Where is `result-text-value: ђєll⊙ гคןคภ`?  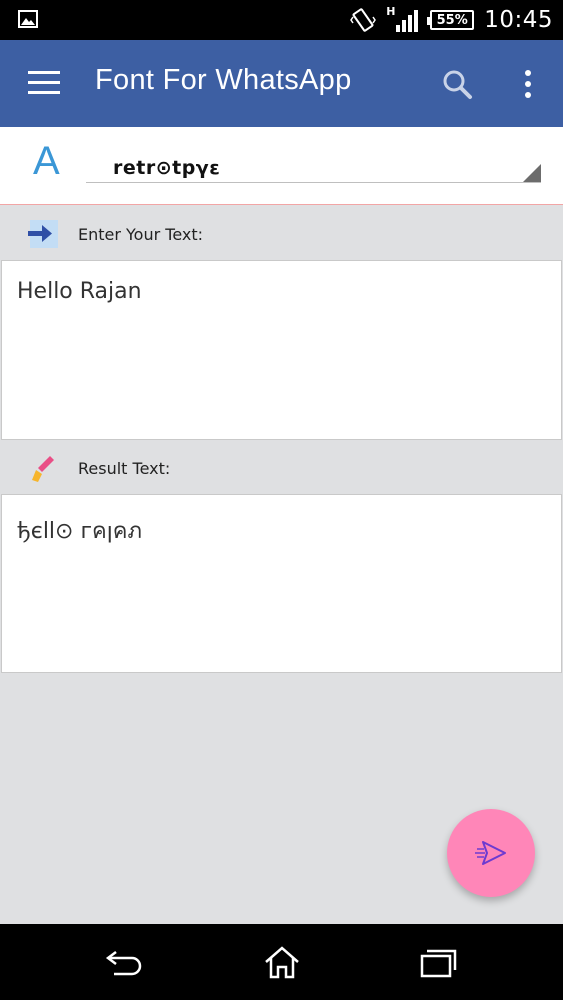 result-text-value: ђєll⊙ гคןคภ is located at coordinates (79, 531).